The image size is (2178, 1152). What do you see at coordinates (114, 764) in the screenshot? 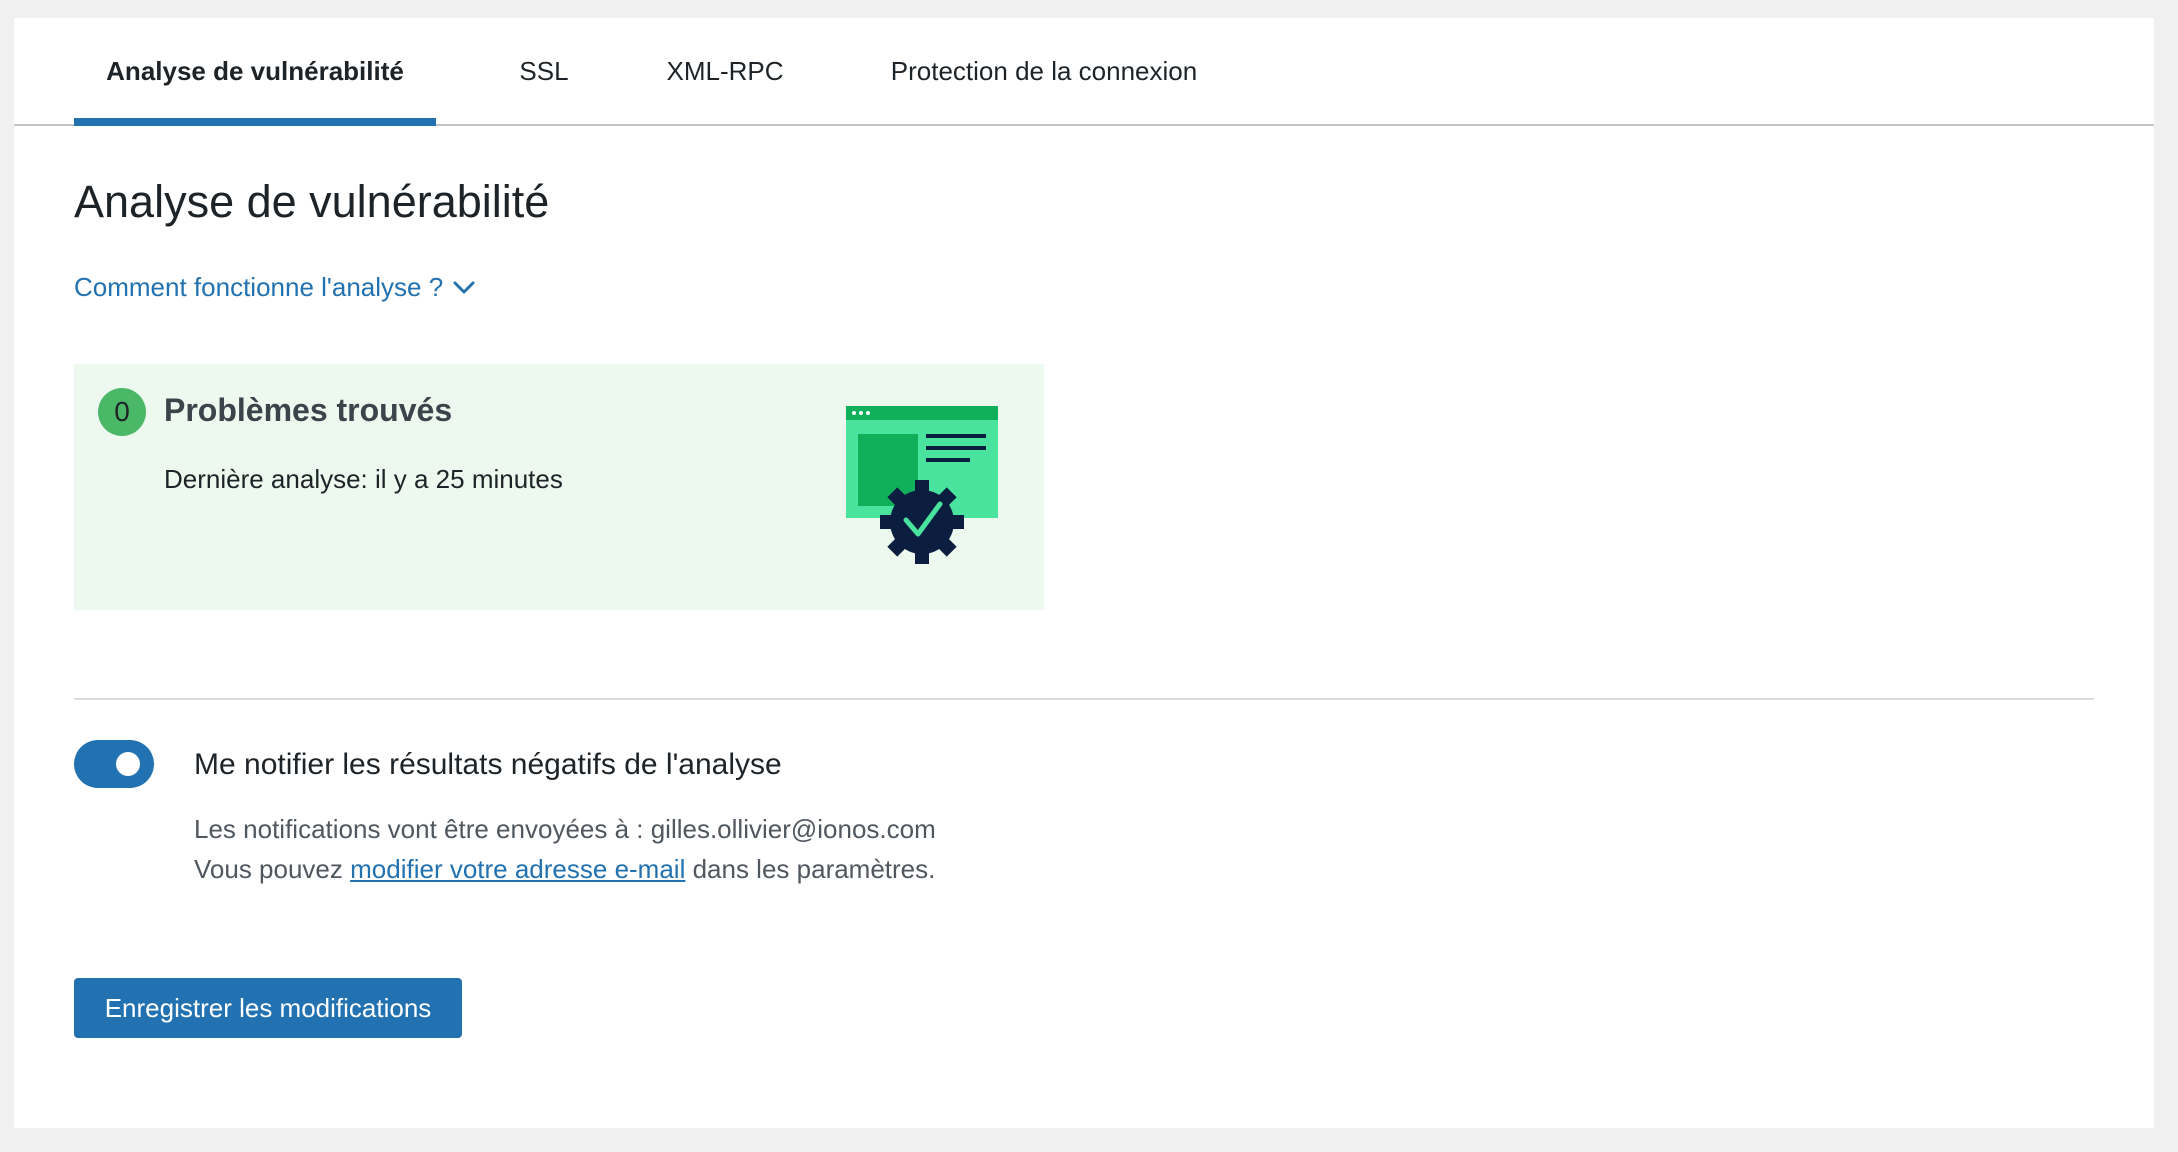
I see `notify-toggle` at bounding box center [114, 764].